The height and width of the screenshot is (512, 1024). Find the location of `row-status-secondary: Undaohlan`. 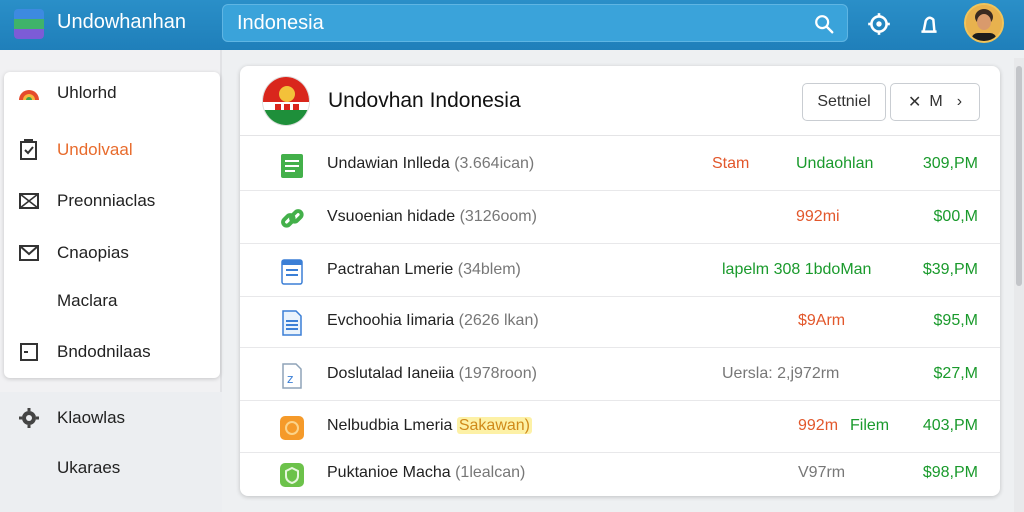

row-status-secondary: Undaohlan is located at coordinates (835, 163).